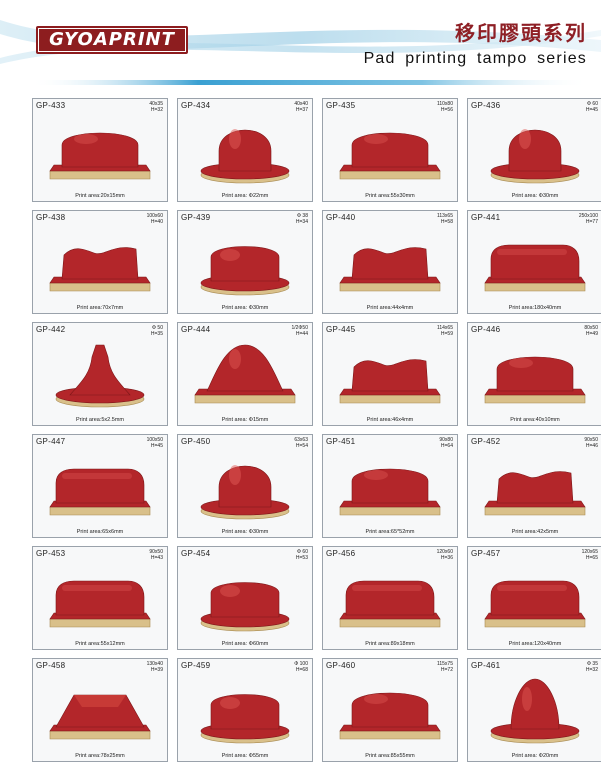  I want to click on product-card: GP-459 Φ 100 H=68 Print area: Φ55mm, so click(245, 710).